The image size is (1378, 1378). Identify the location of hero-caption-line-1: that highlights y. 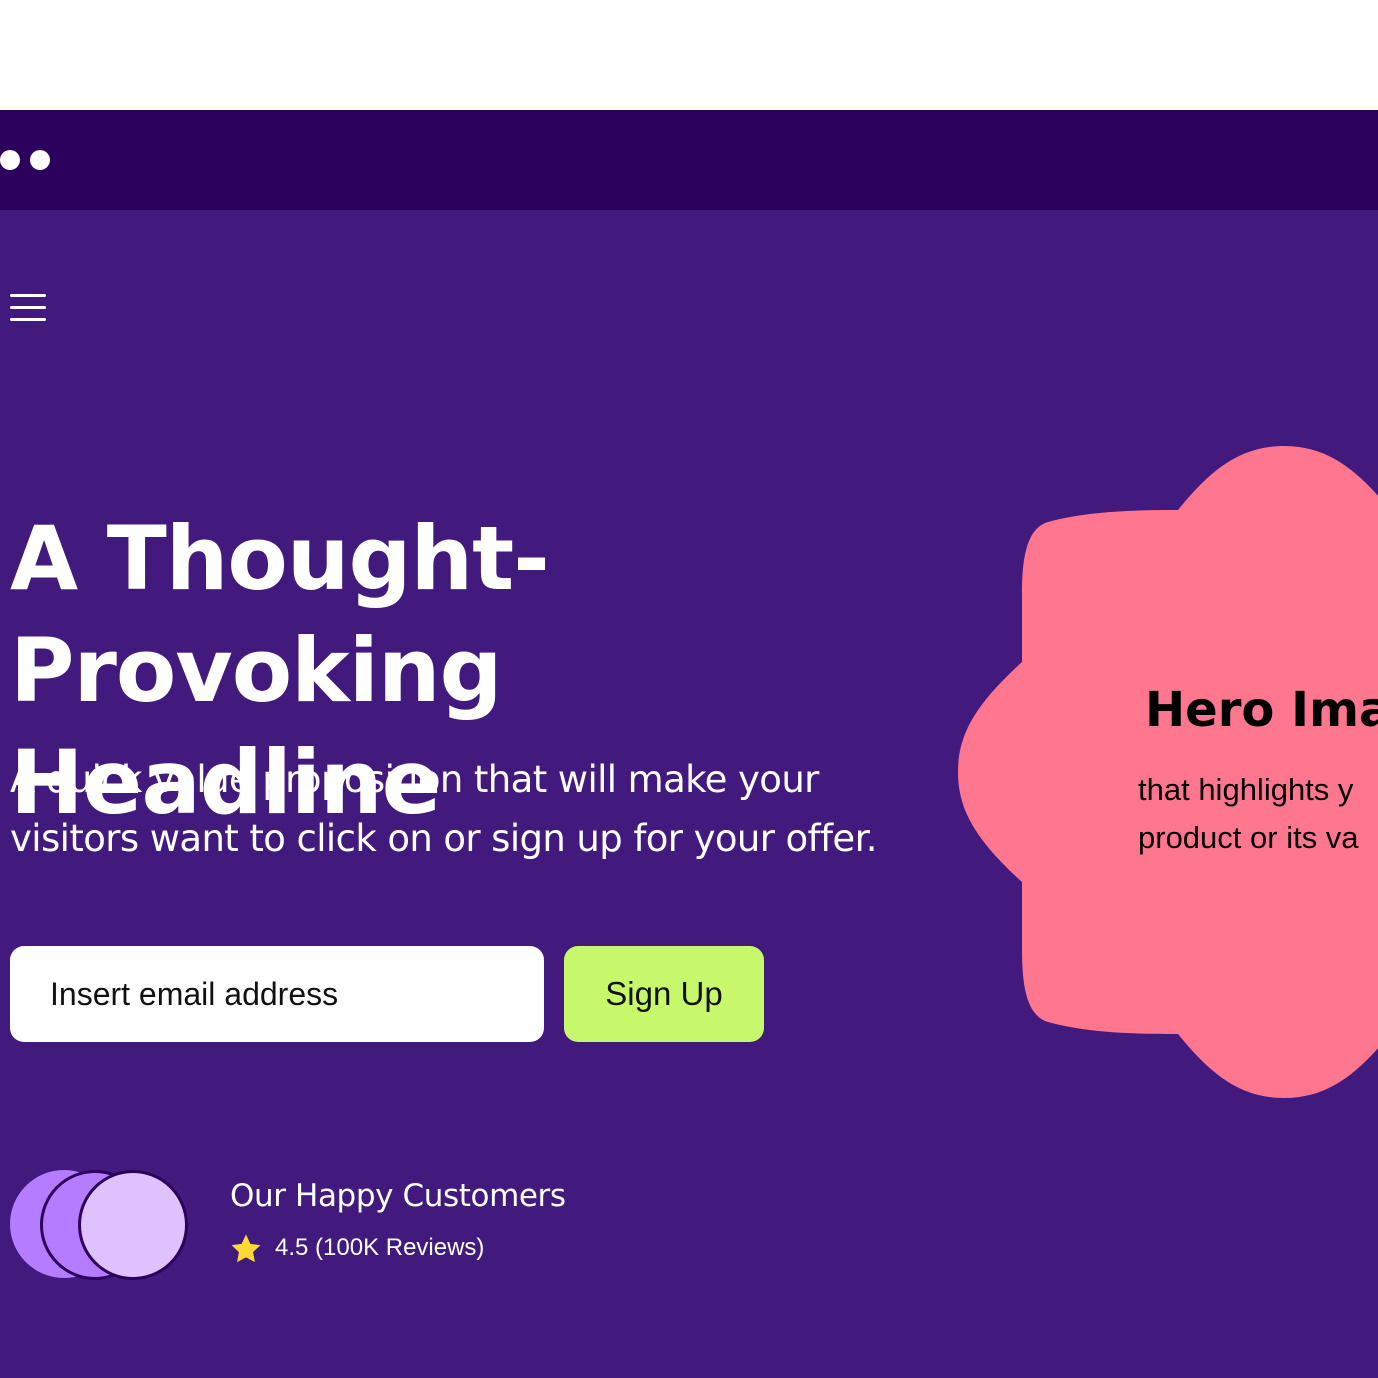
(1246, 789).